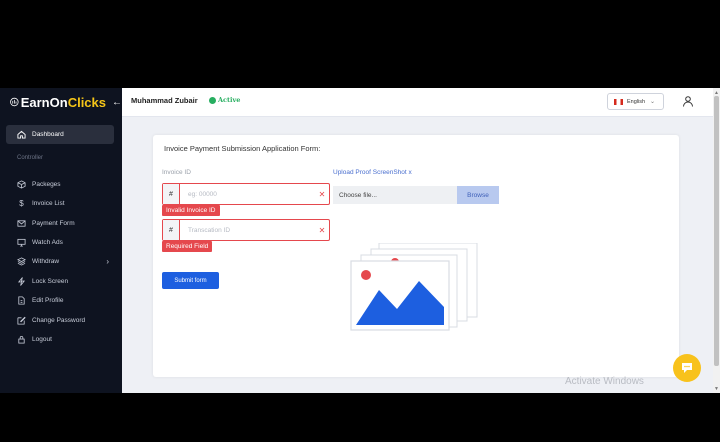 This screenshot has width=720, height=442. Describe the element at coordinates (212, 100) in the screenshot. I see `status-dot-icon` at that location.